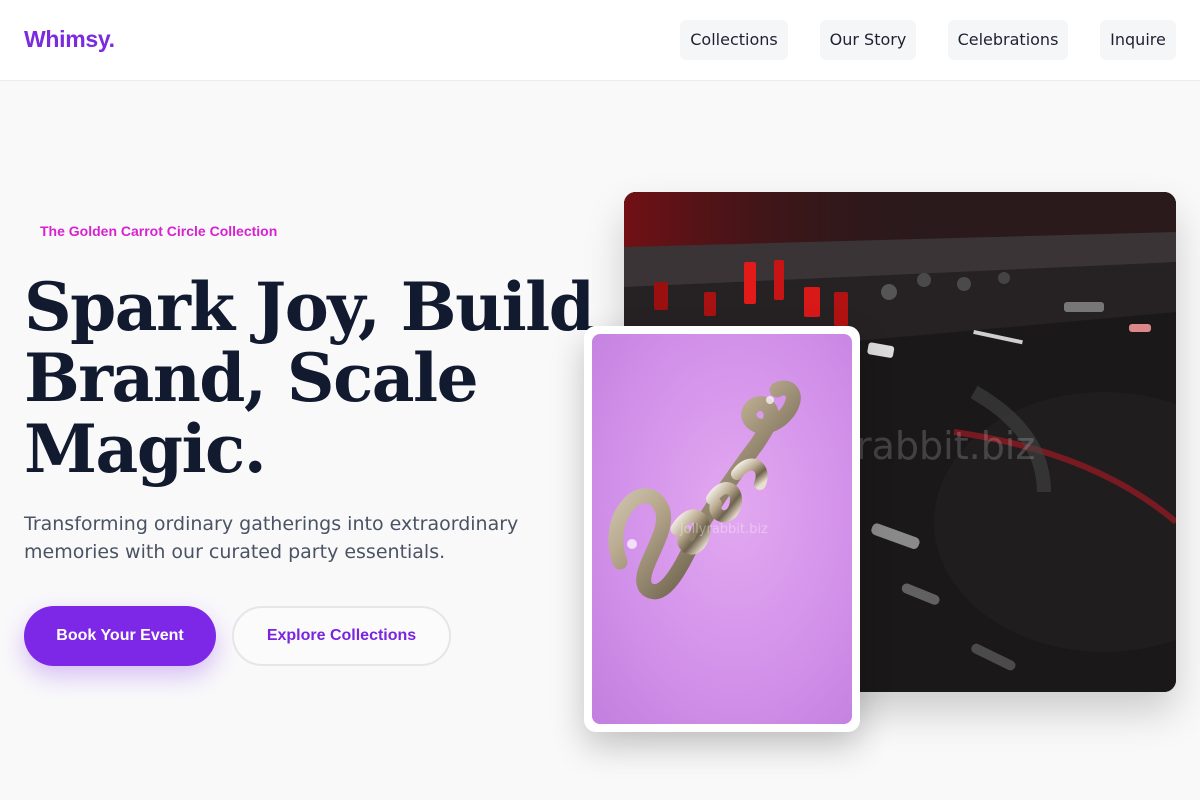 Image resolution: width=1200 pixels, height=800 pixels. I want to click on nav-link-inquire: Inquire, so click(1138, 40).